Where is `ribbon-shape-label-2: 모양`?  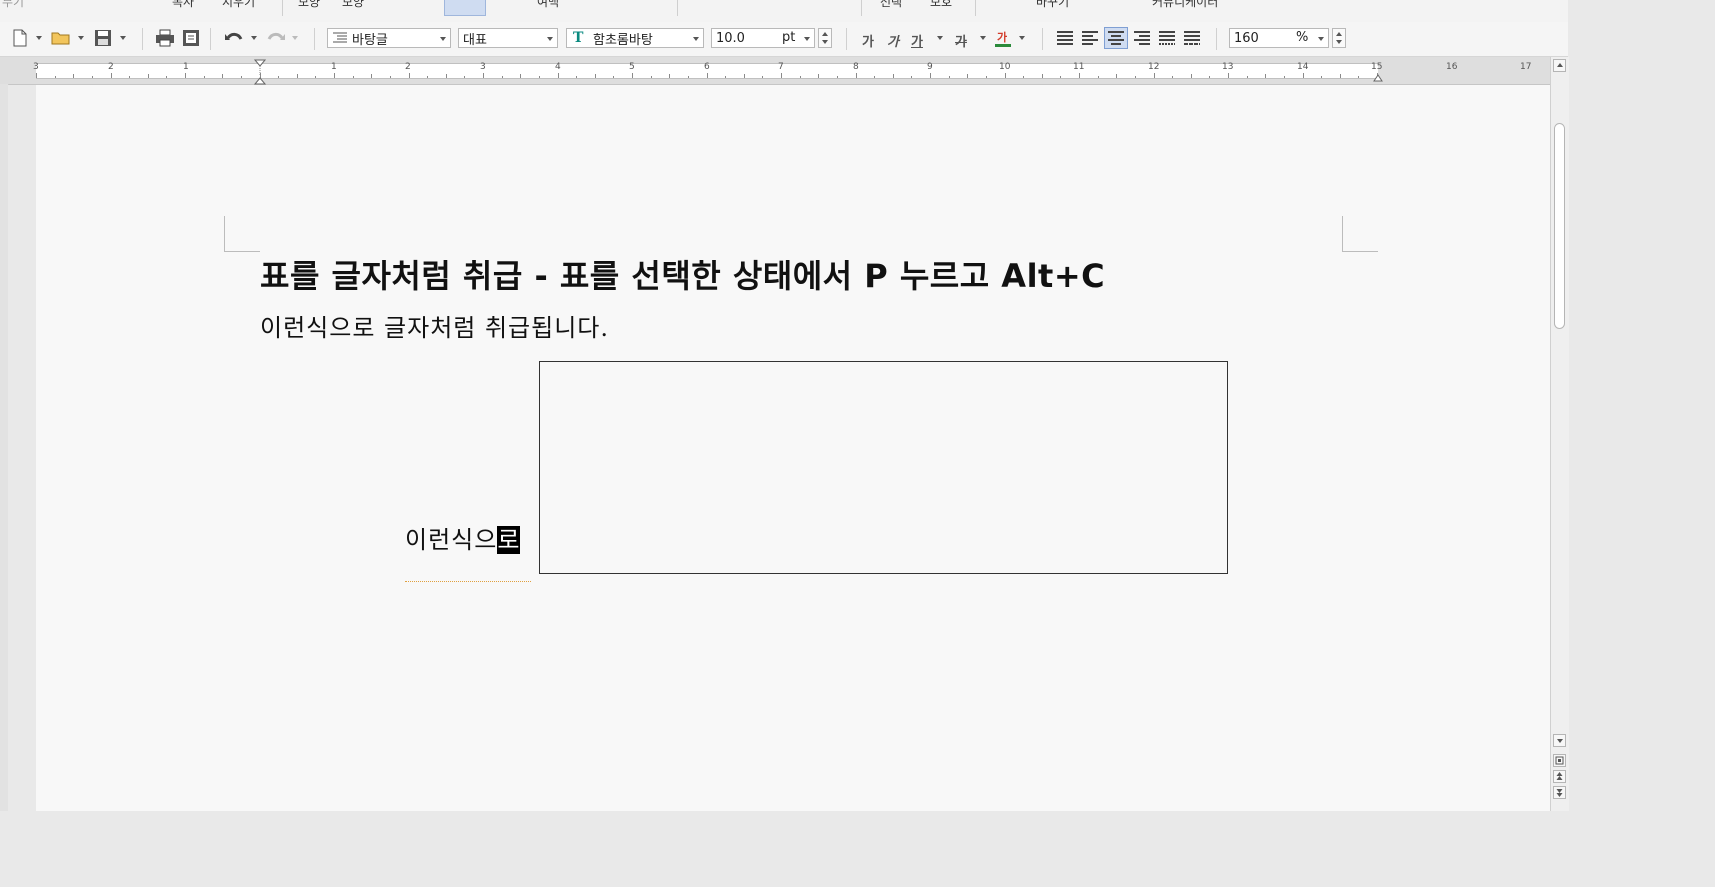 ribbon-shape-label-2: 모양 is located at coordinates (353, 5).